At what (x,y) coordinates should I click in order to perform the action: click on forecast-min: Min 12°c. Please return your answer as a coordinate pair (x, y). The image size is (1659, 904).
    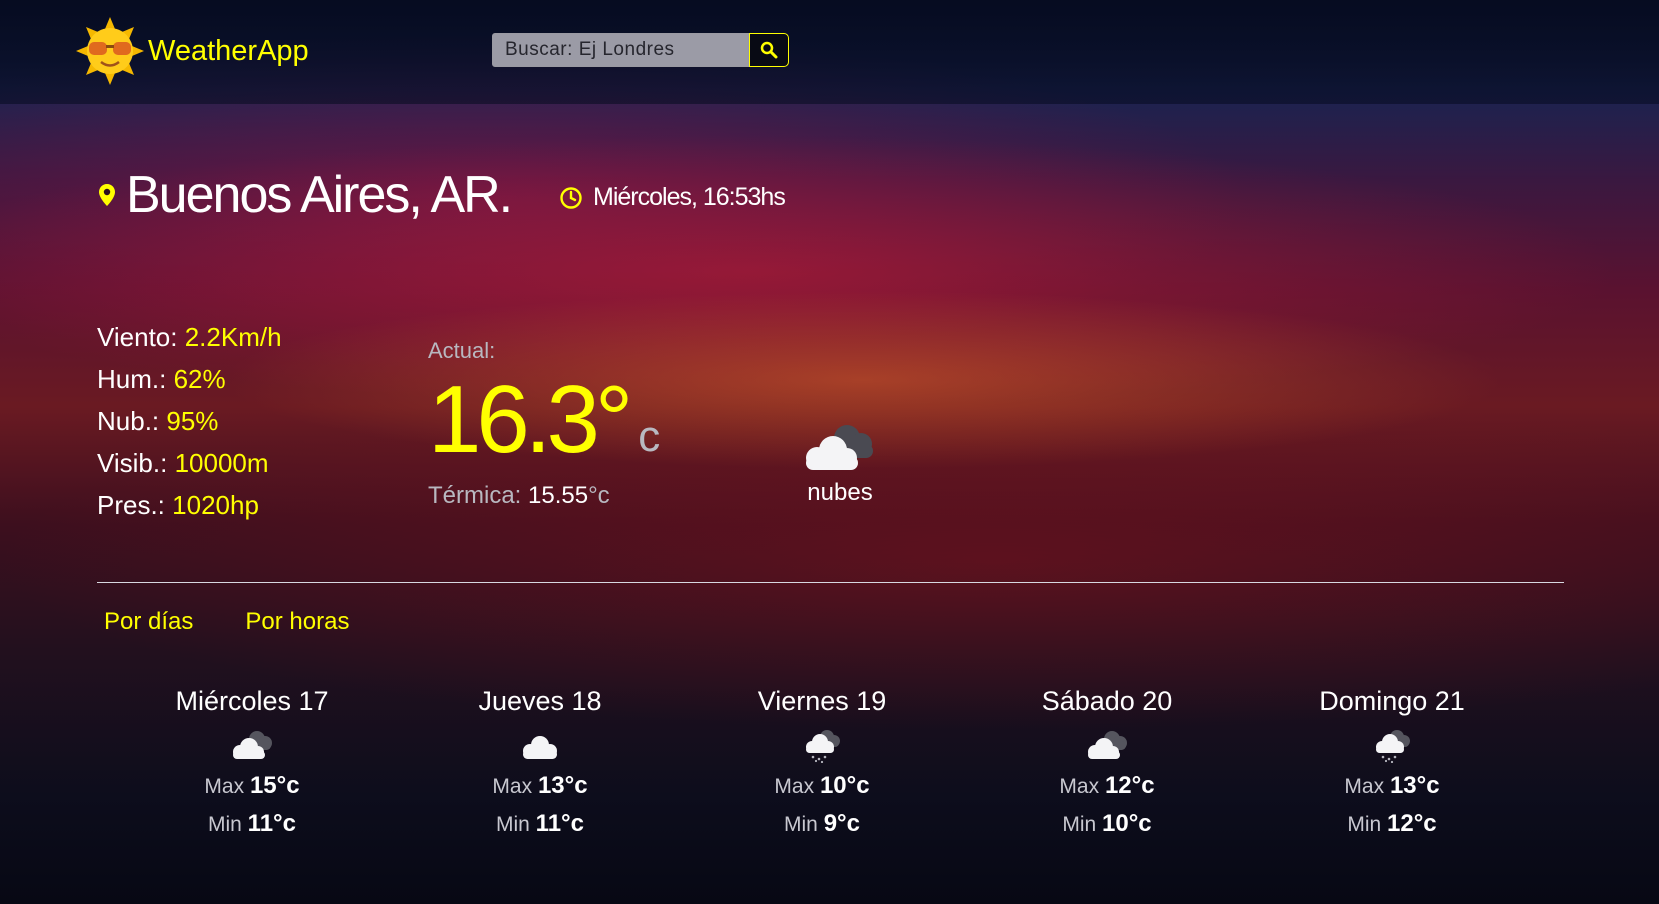
    Looking at the image, I should click on (1392, 824).